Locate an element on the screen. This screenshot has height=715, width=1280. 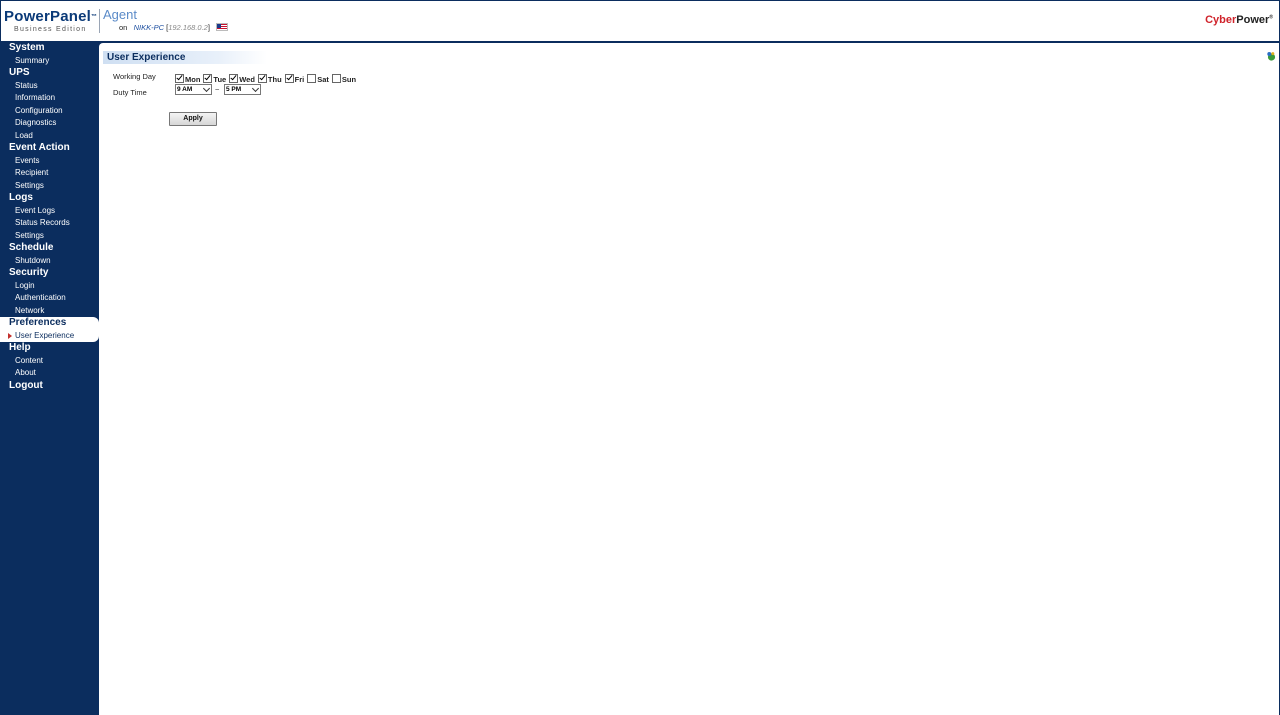
sidebar-group-title: Event Action is located at coordinates (39, 147).